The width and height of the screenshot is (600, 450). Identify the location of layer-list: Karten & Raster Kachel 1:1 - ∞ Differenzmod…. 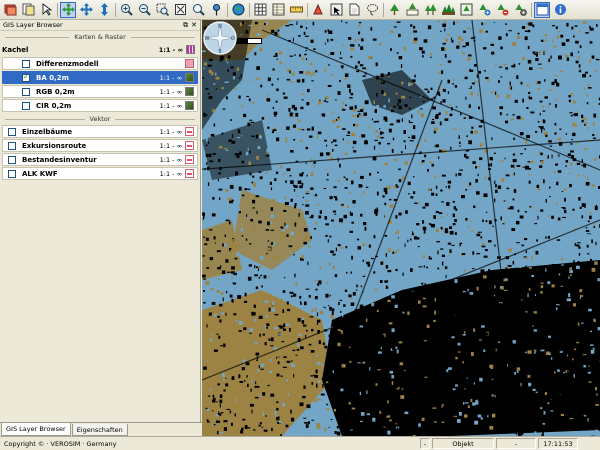
(100, 105).